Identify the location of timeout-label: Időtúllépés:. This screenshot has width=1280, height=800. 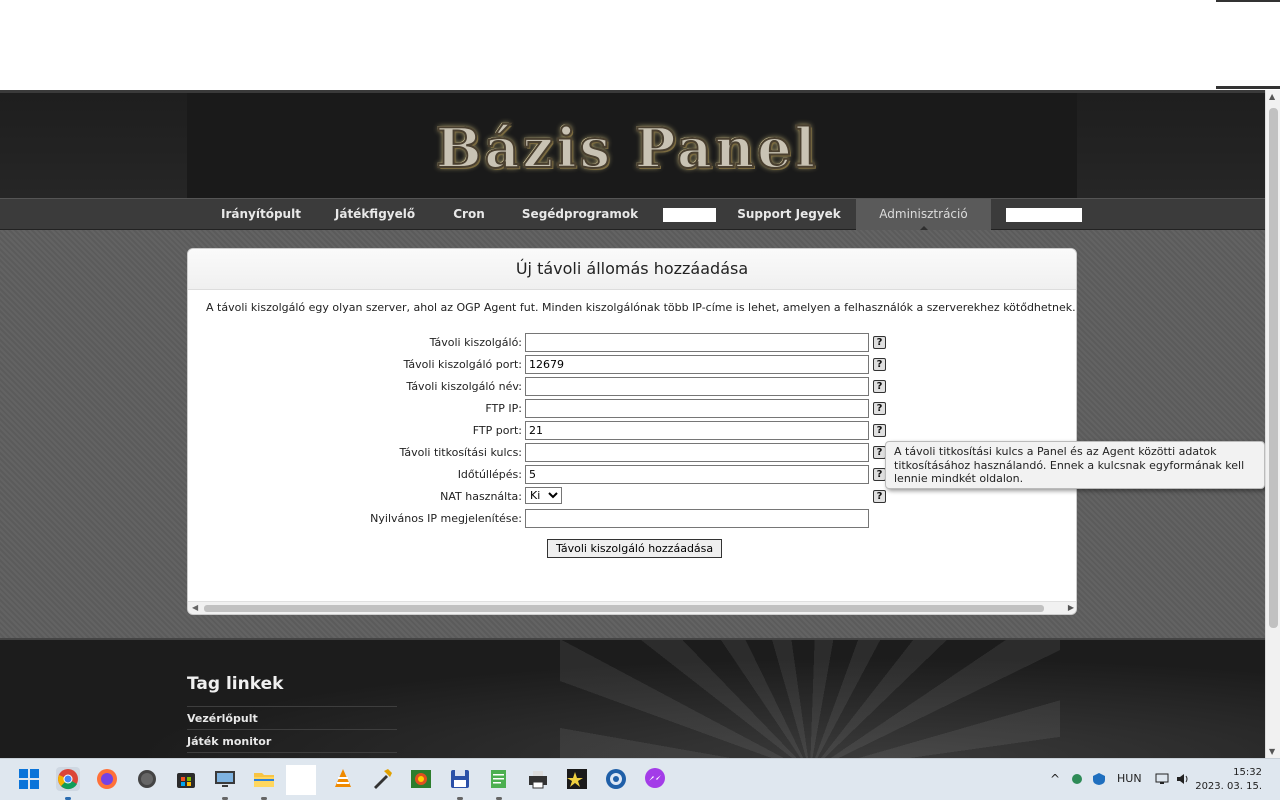
(489, 474).